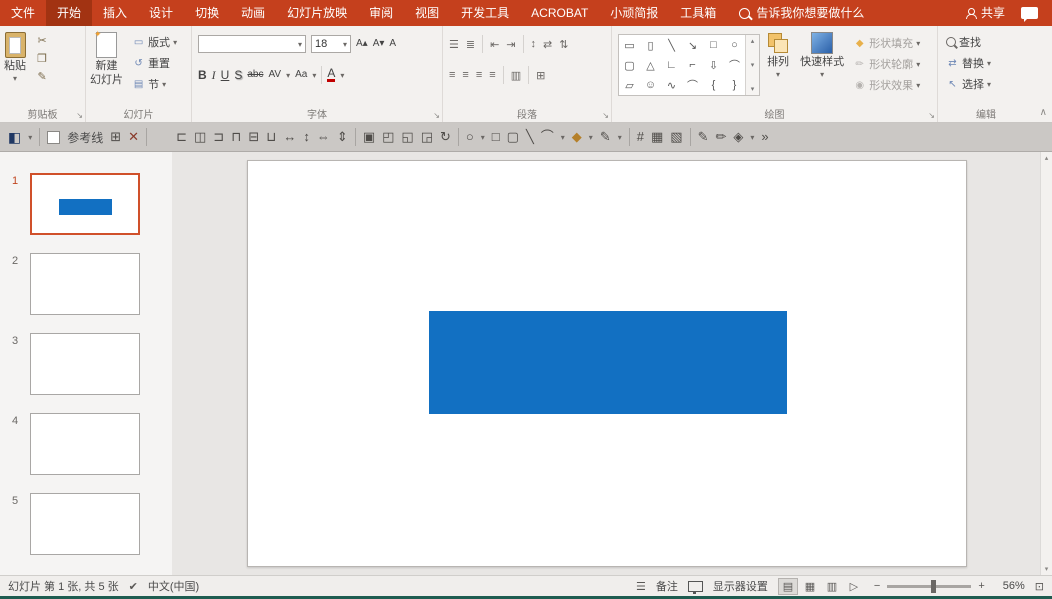  What do you see at coordinates (929, 586) in the screenshot?
I see `zoom-slider` at bounding box center [929, 586].